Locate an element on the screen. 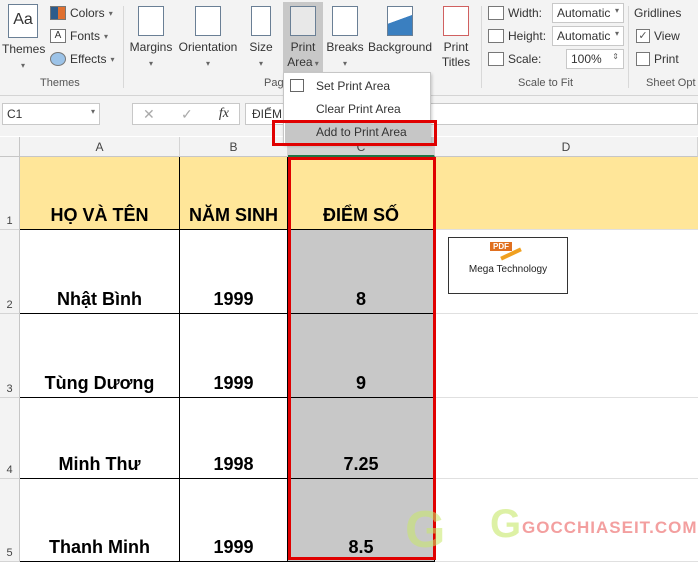 Image resolution: width=698 pixels, height=562 pixels. watermark-g-icon: G is located at coordinates (506, 524).